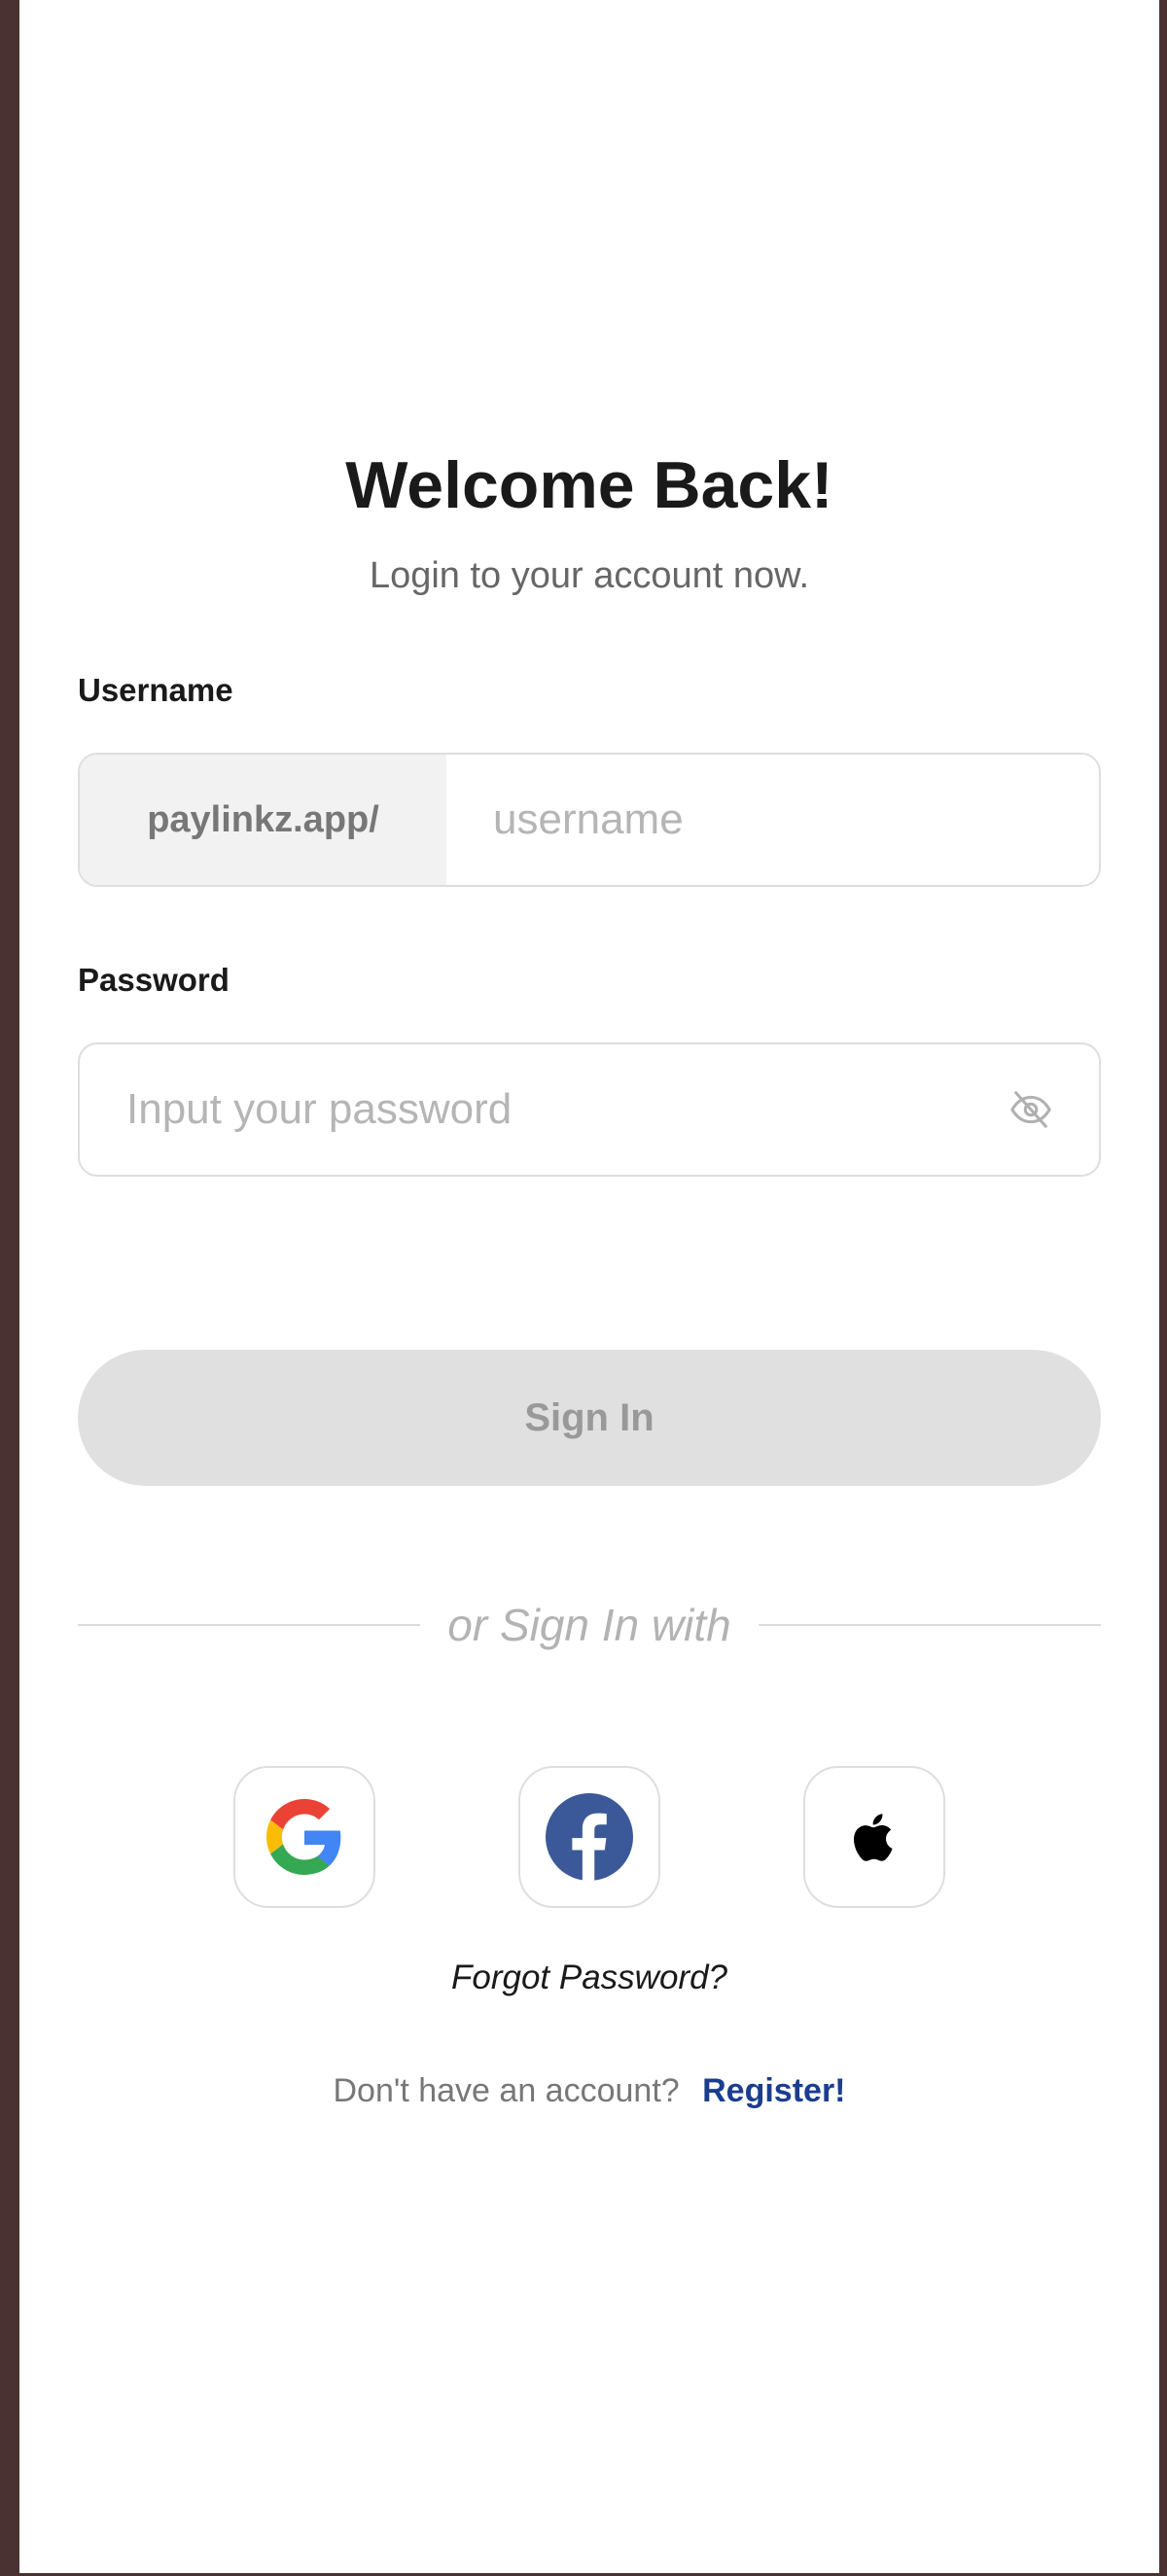 The height and width of the screenshot is (2576, 1167). I want to click on google-icon, so click(303, 1837).